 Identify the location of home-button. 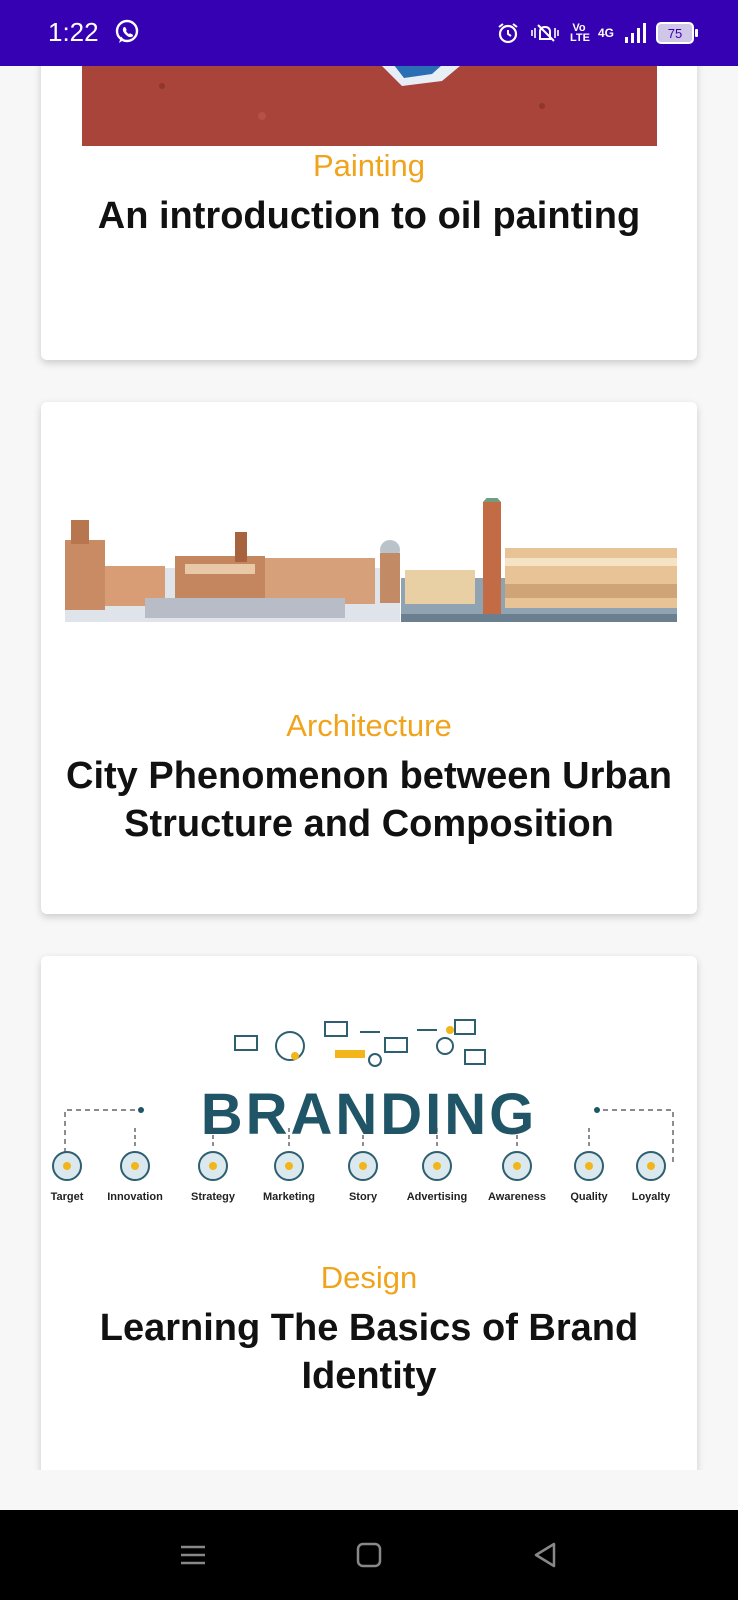
(369, 1555).